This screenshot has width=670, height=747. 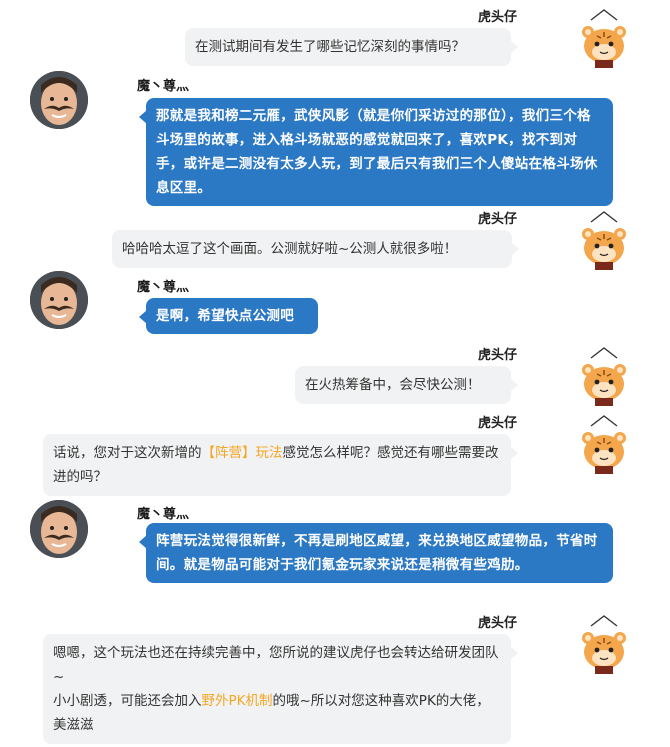 What do you see at coordinates (237, 701) in the screenshot?
I see `highlight-text: 野外PK机制` at bounding box center [237, 701].